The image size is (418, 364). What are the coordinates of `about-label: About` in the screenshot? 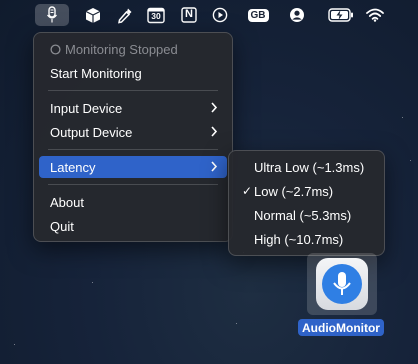 It's located at (67, 202).